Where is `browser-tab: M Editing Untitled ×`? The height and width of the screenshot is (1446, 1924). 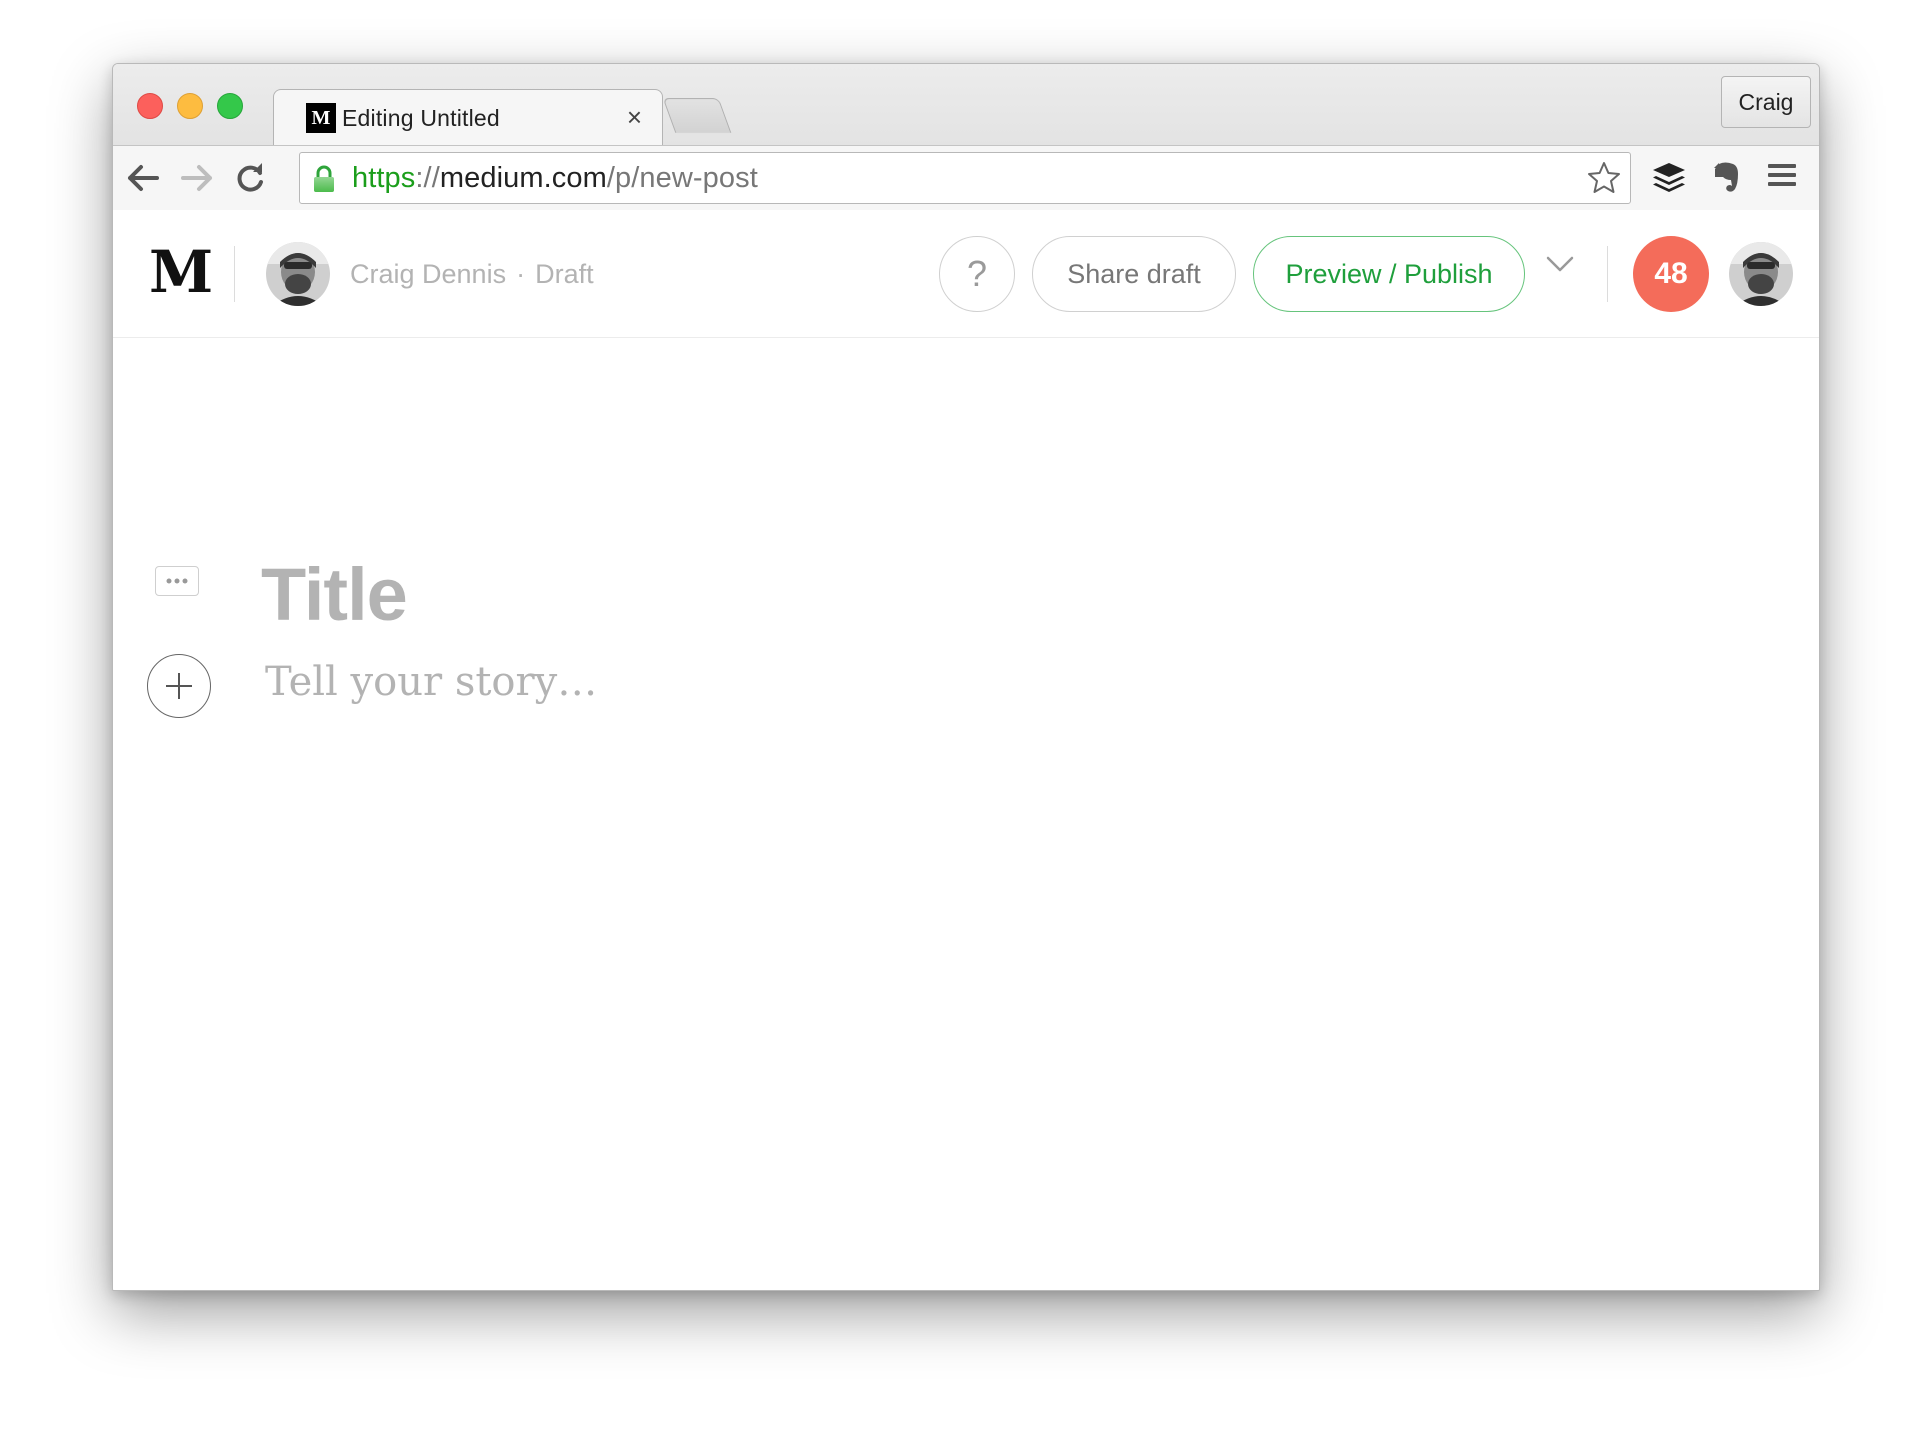 browser-tab: M Editing Untitled × is located at coordinates (468, 117).